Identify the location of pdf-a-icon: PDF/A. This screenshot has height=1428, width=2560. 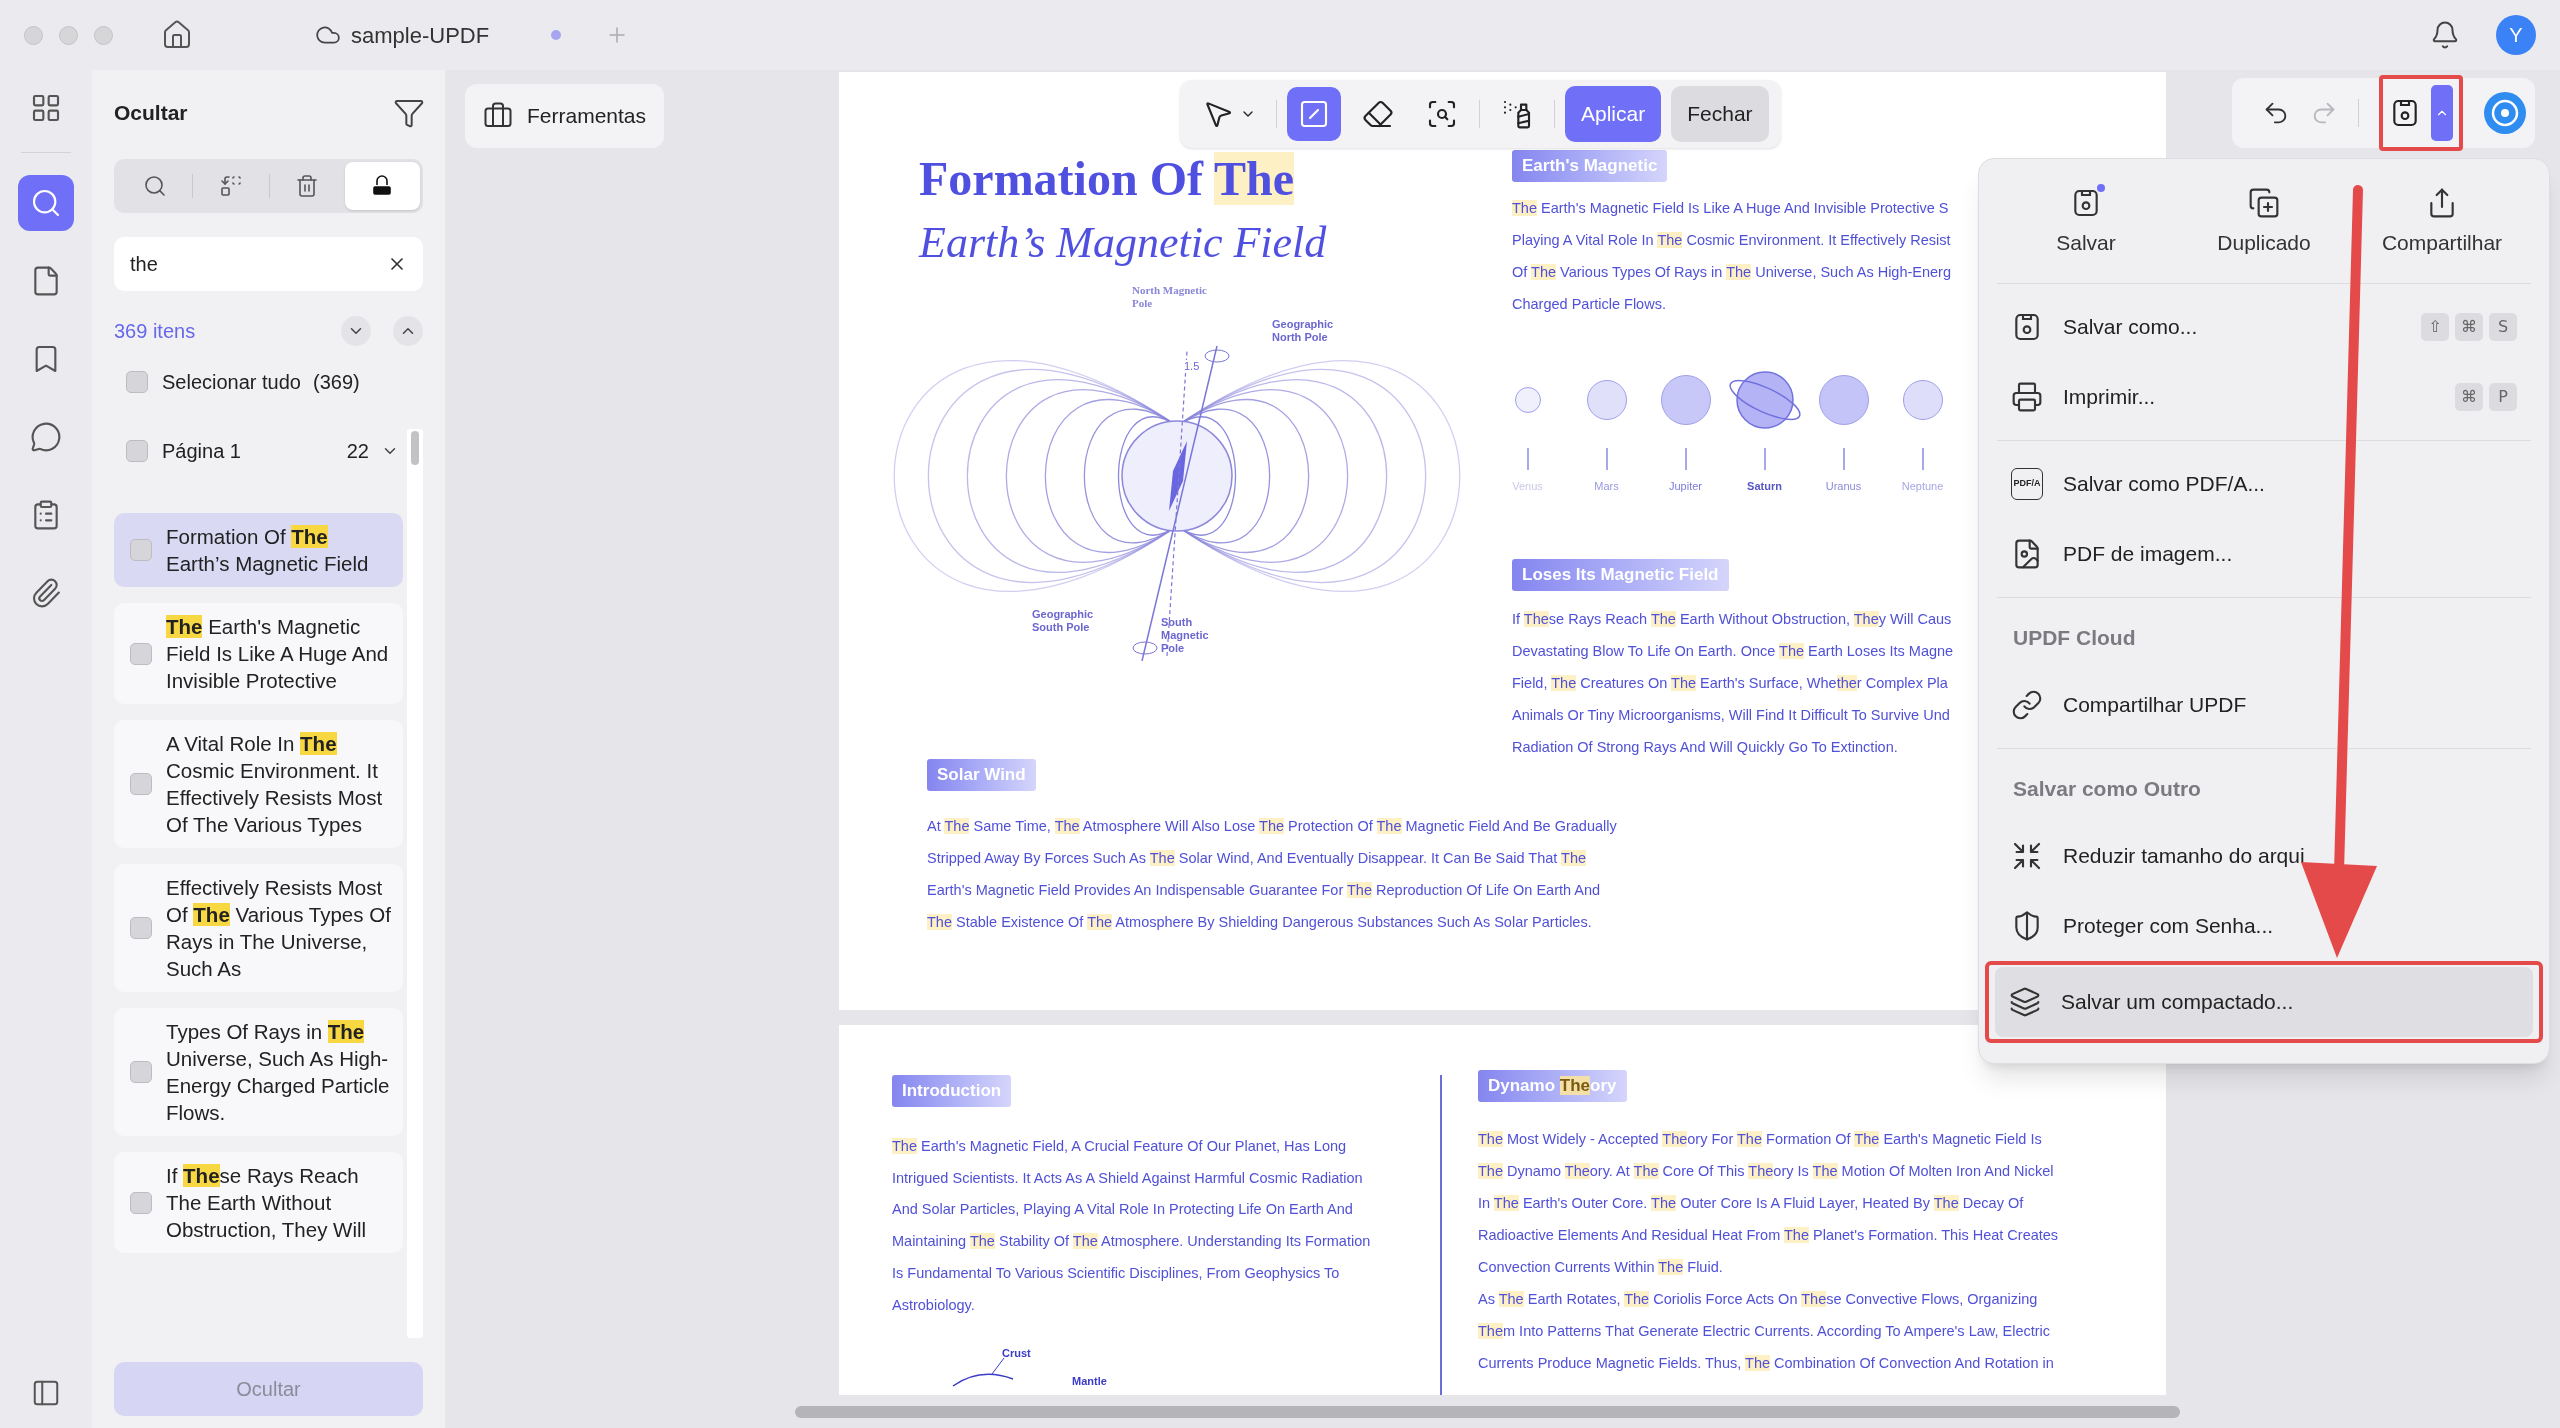
(2027, 483).